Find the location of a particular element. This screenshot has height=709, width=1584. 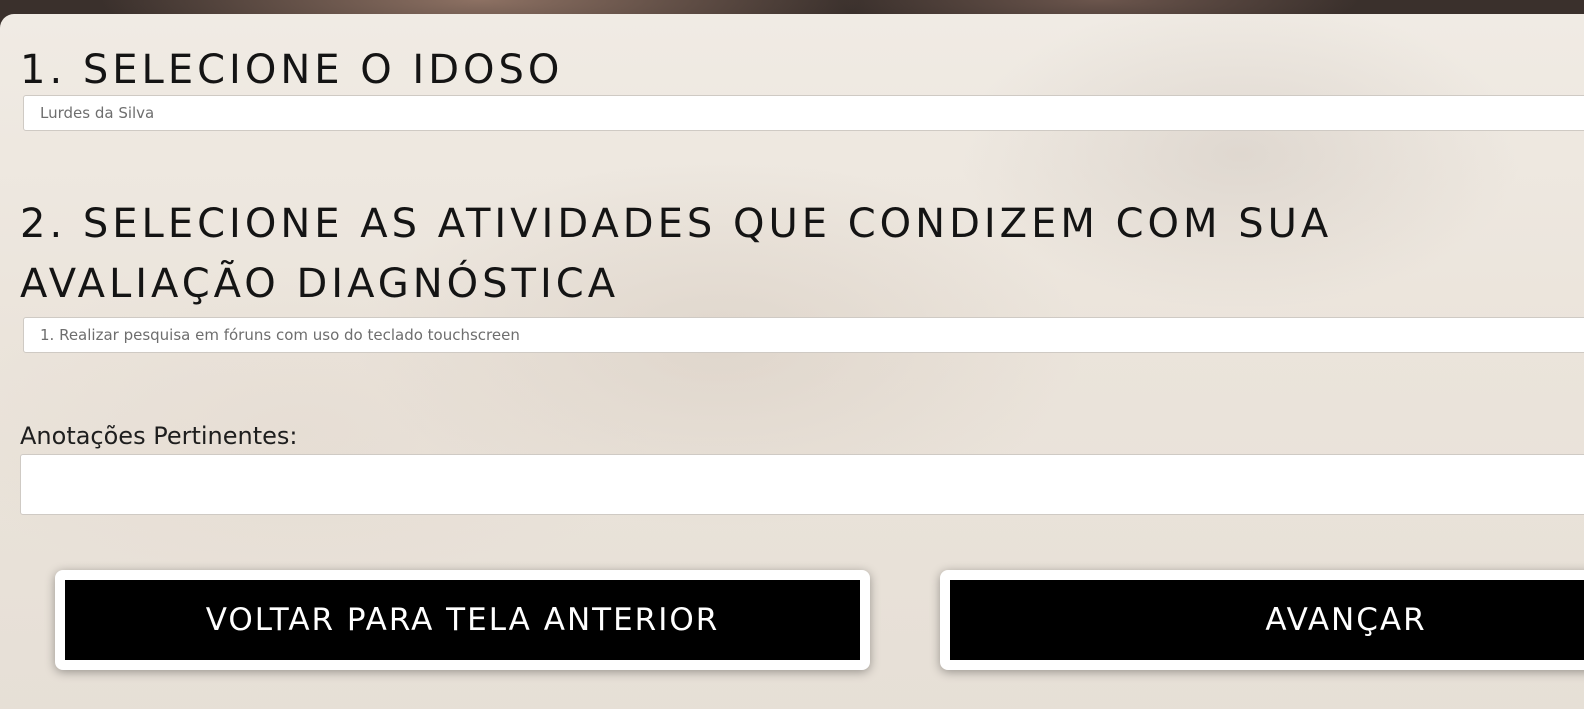

section-1-title: 1. SELECIONE O IDOSO is located at coordinates (292, 70).